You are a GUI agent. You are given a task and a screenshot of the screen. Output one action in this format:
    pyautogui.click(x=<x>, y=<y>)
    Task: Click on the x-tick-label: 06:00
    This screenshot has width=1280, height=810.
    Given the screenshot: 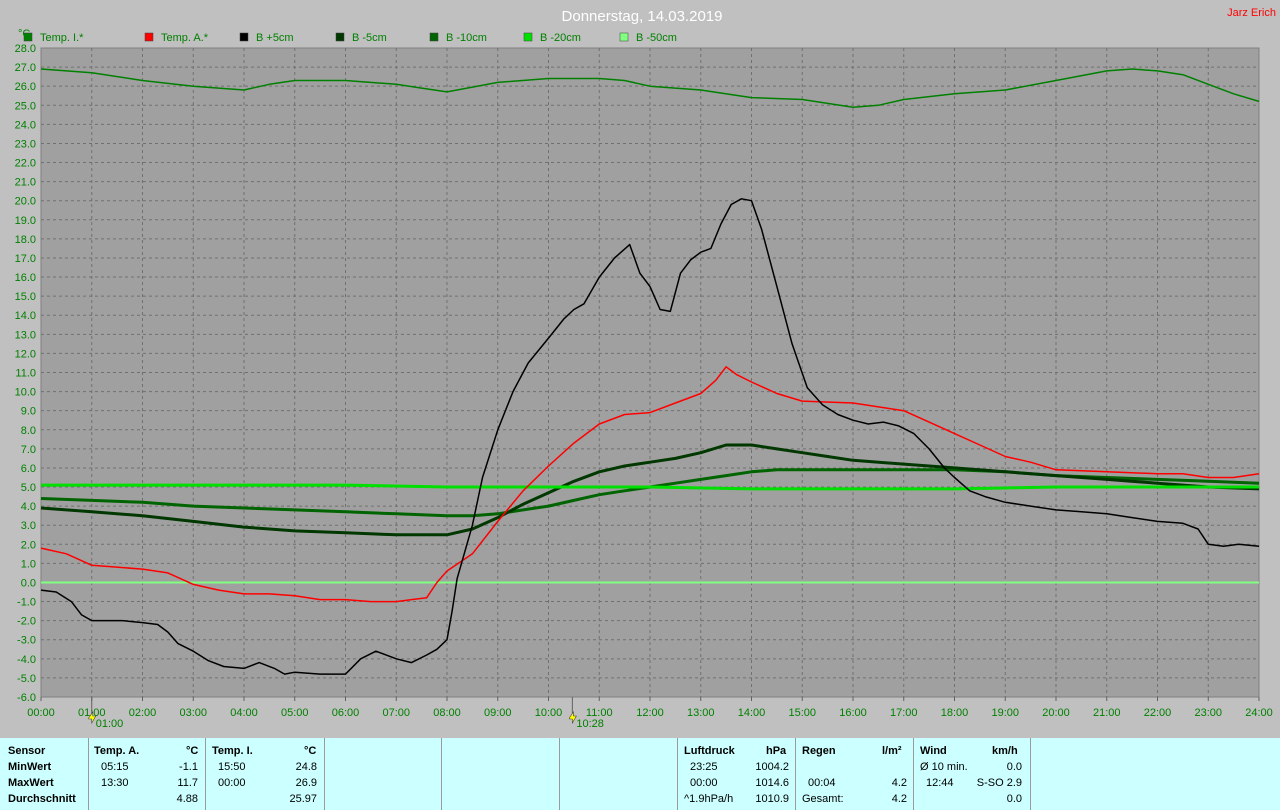 What is the action you would take?
    pyautogui.click(x=346, y=713)
    